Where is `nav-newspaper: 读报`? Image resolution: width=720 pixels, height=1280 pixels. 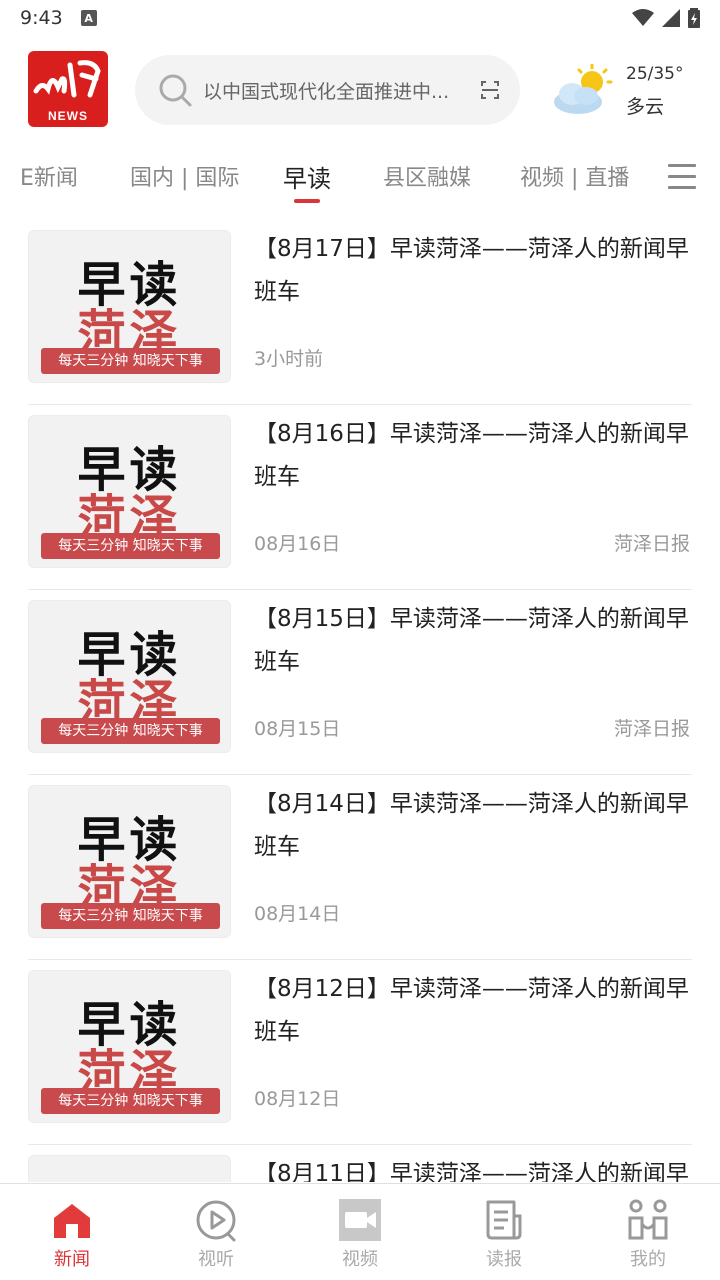 nav-newspaper: 读报 is located at coordinates (504, 1232).